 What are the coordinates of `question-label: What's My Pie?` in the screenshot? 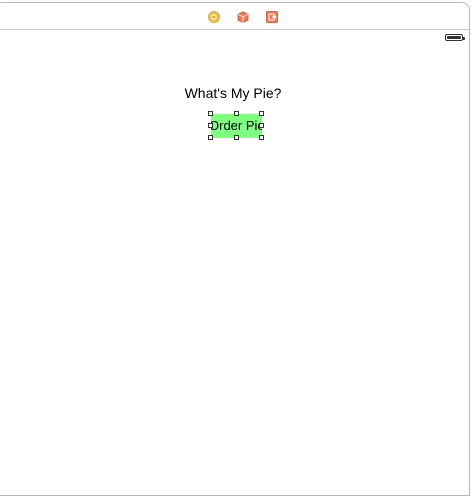 It's located at (235, 93).